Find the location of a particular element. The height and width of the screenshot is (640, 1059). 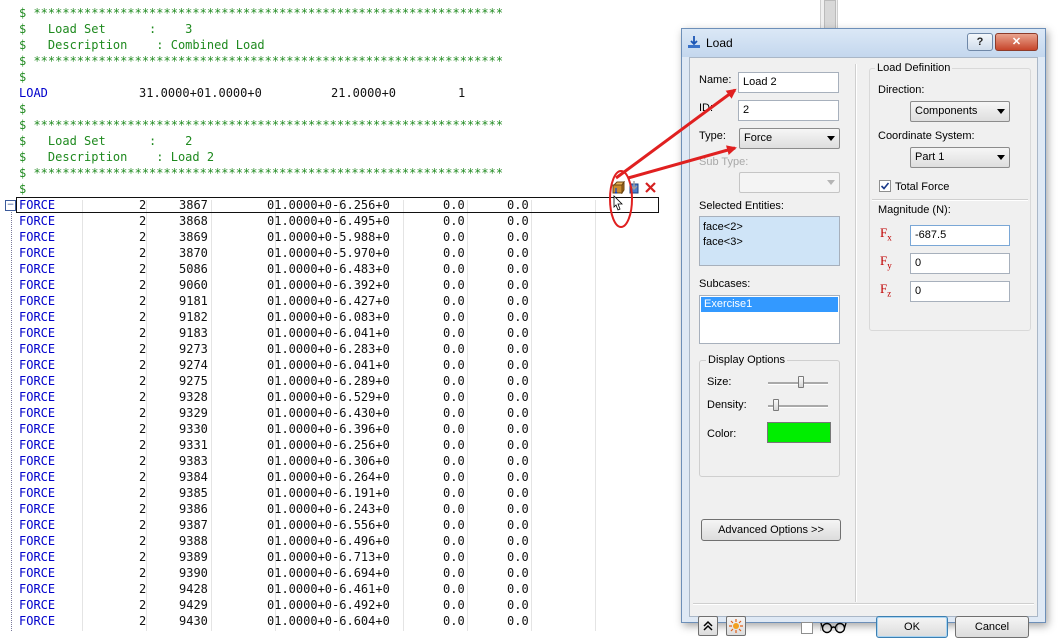

name-input: Load 2 is located at coordinates (788, 82).